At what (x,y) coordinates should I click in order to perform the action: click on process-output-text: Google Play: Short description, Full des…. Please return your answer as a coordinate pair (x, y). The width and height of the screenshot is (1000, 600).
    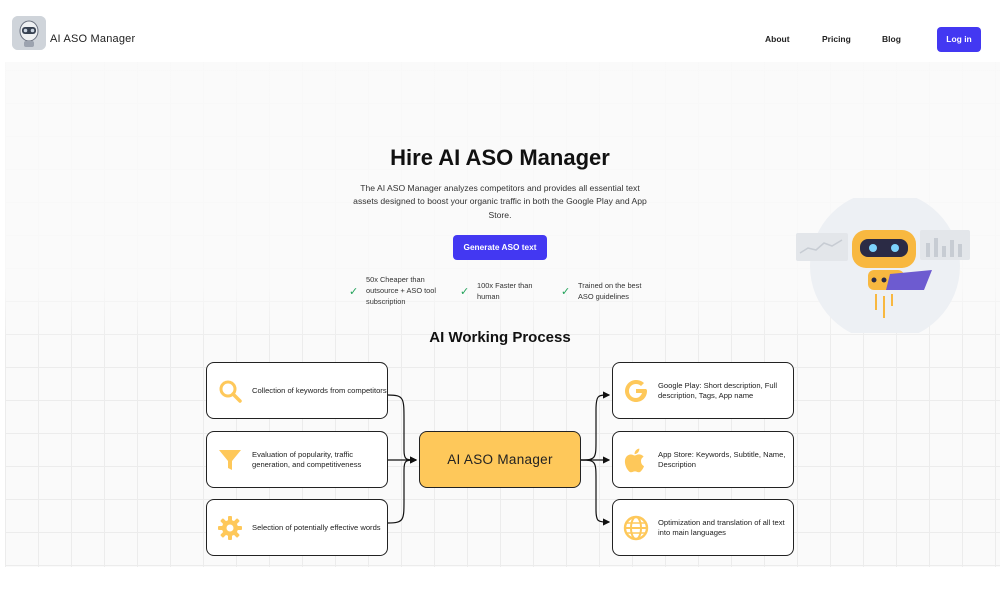
    Looking at the image, I should click on (718, 390).